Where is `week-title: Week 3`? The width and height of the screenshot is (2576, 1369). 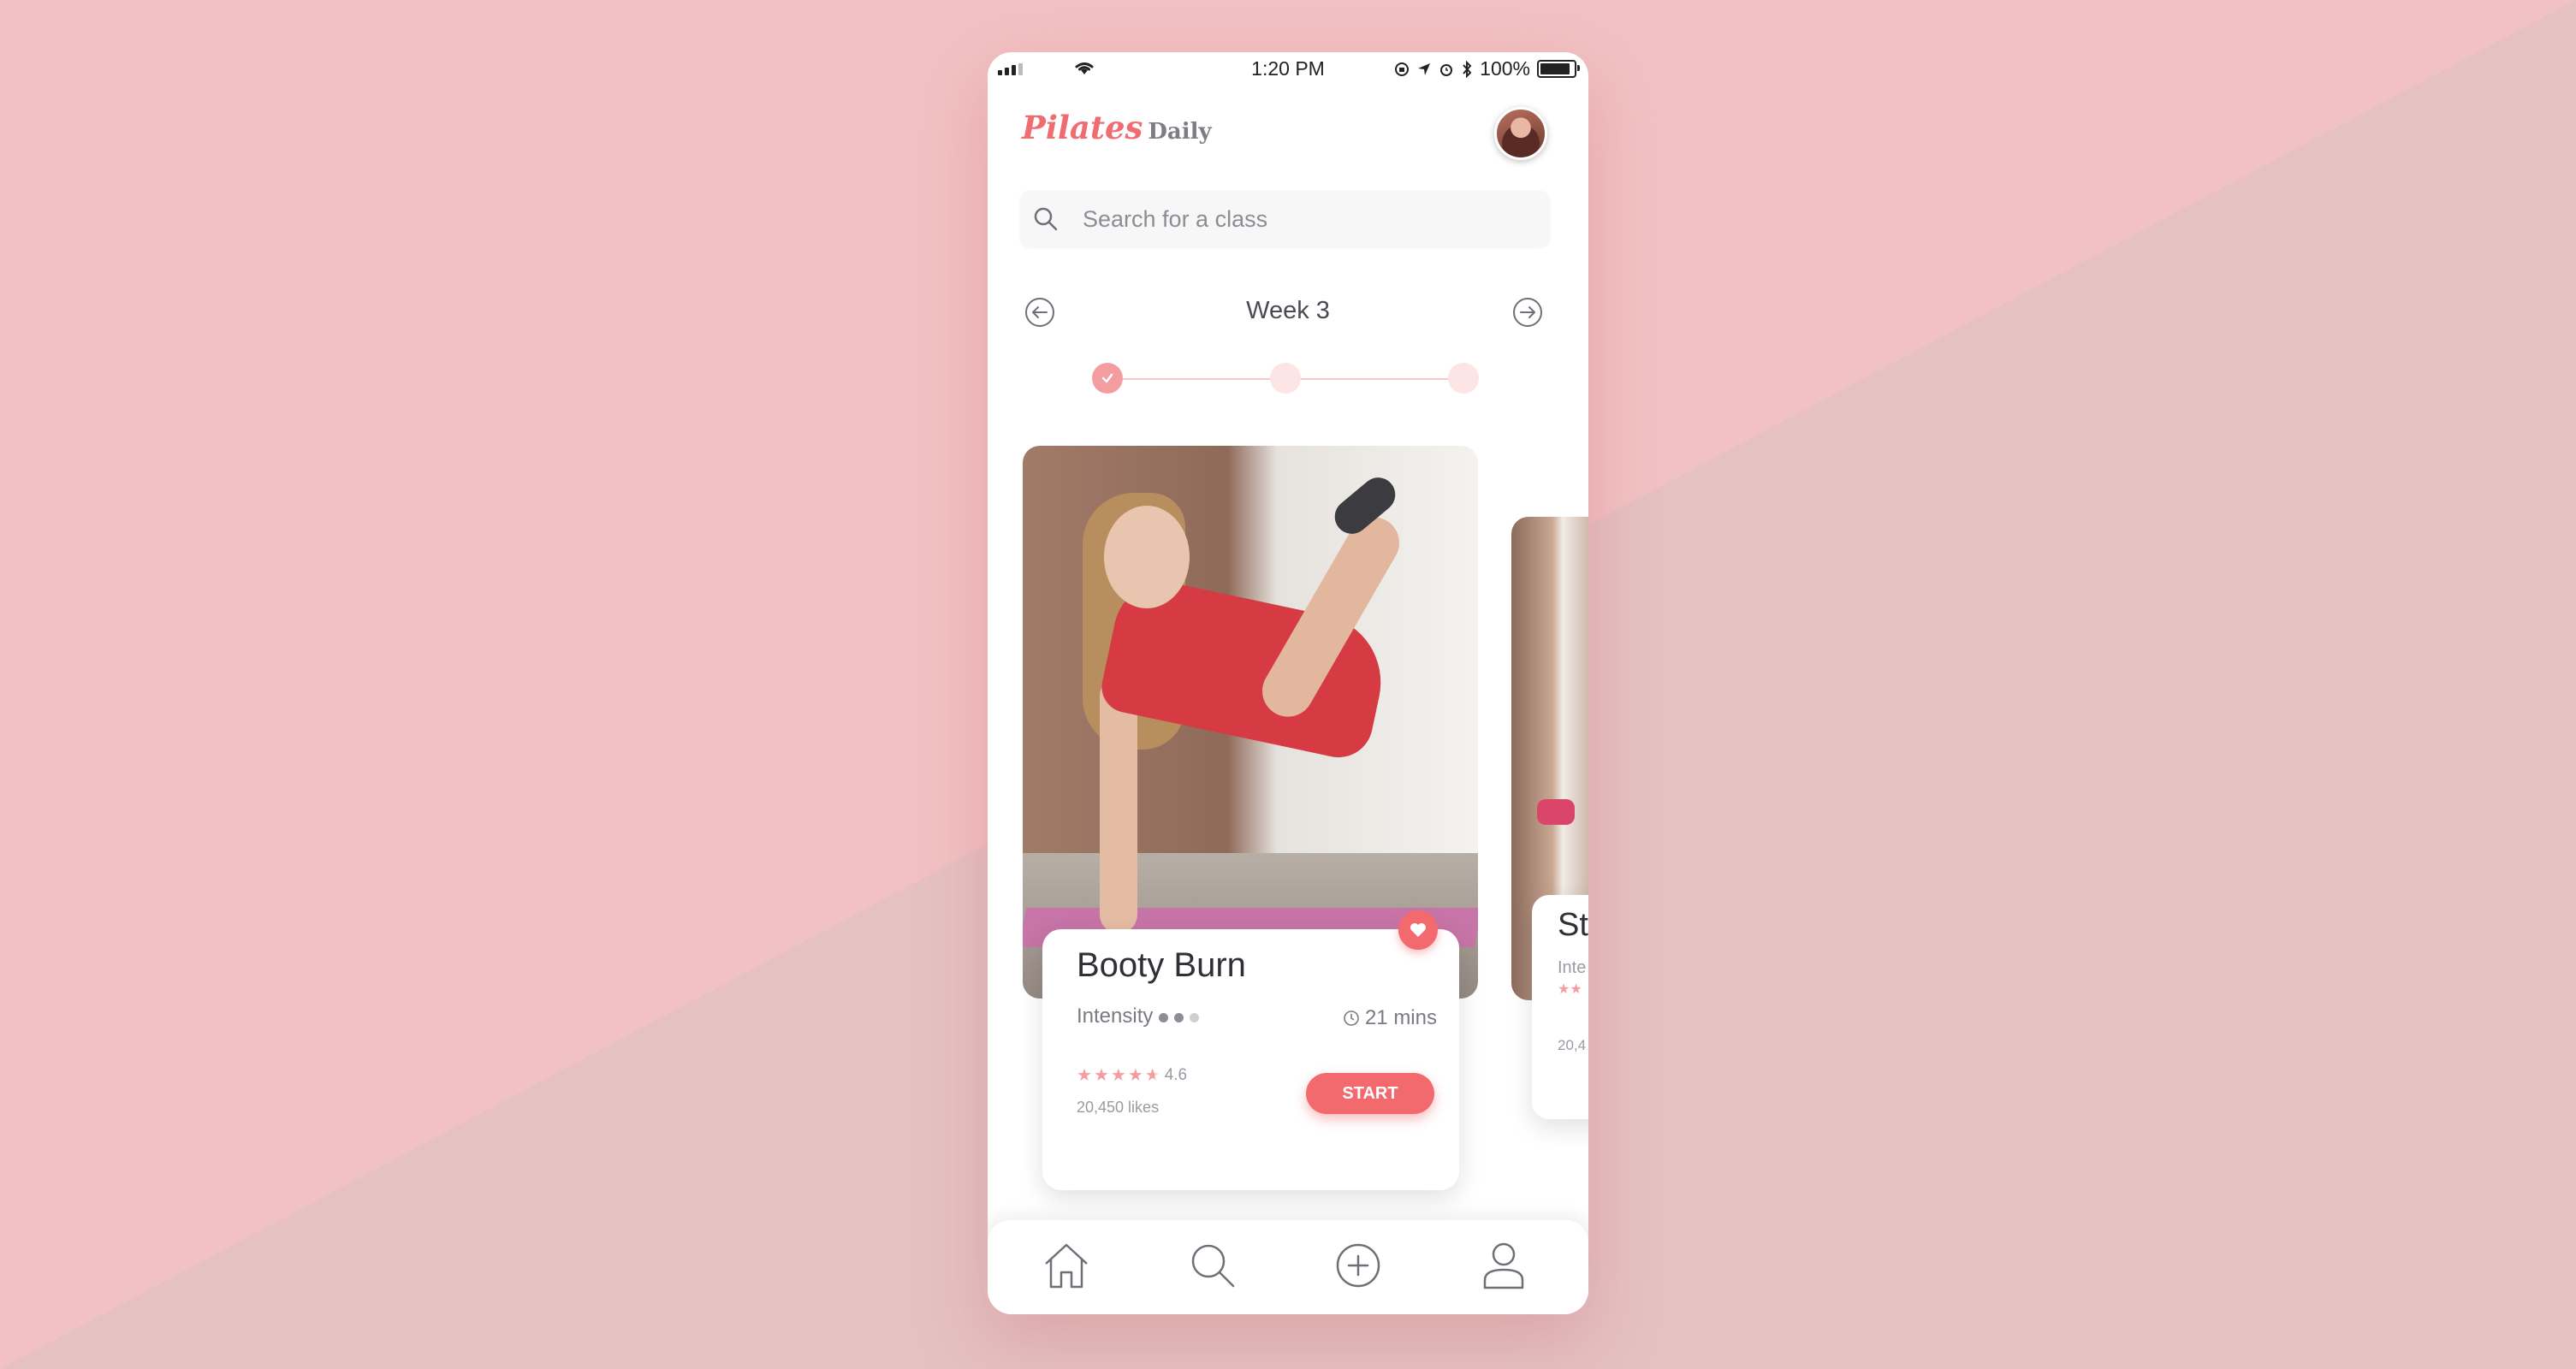 week-title: Week 3 is located at coordinates (1288, 310).